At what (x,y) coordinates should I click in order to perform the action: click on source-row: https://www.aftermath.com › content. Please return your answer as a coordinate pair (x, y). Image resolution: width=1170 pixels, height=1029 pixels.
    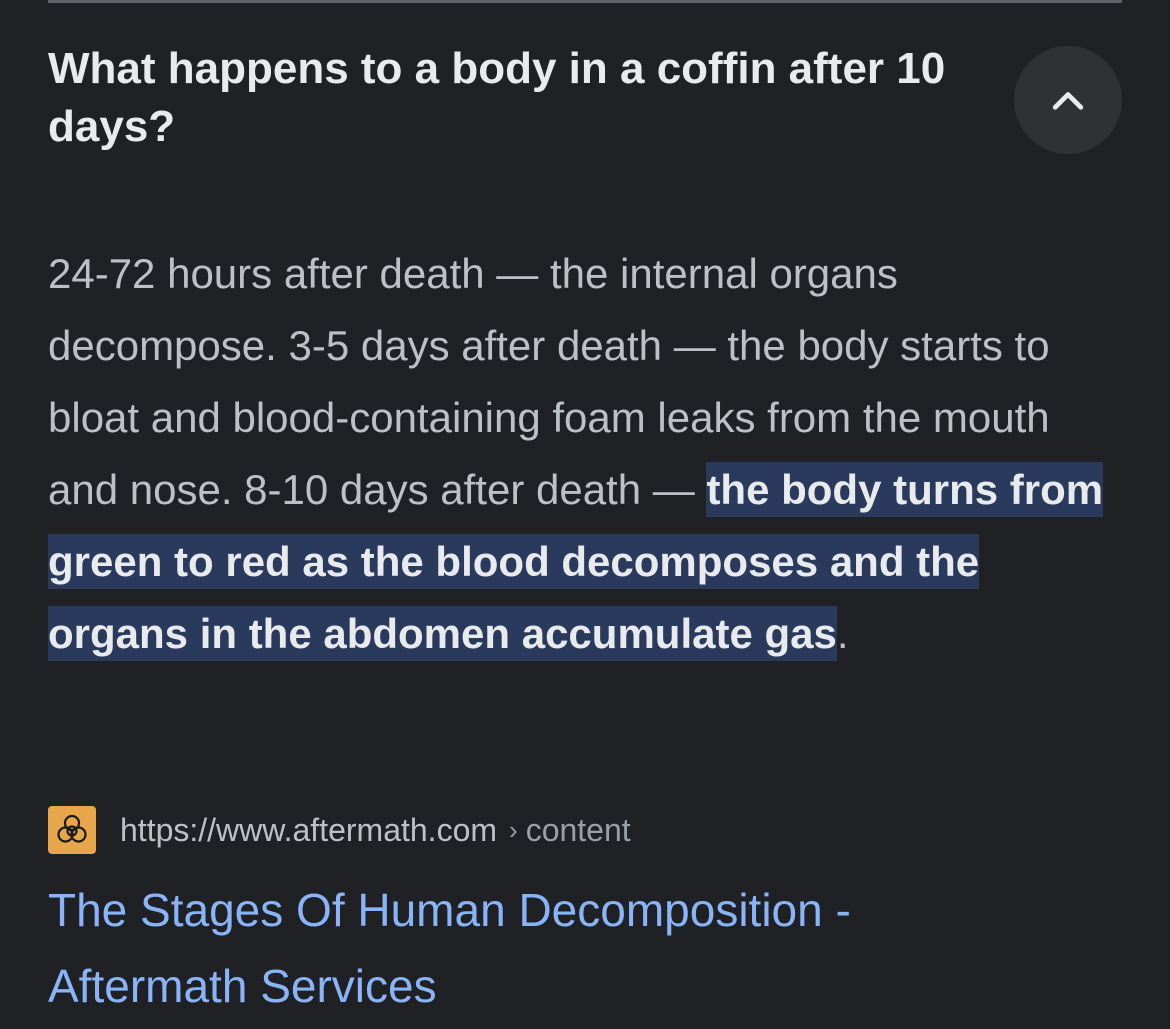
    Looking at the image, I should click on (339, 830).